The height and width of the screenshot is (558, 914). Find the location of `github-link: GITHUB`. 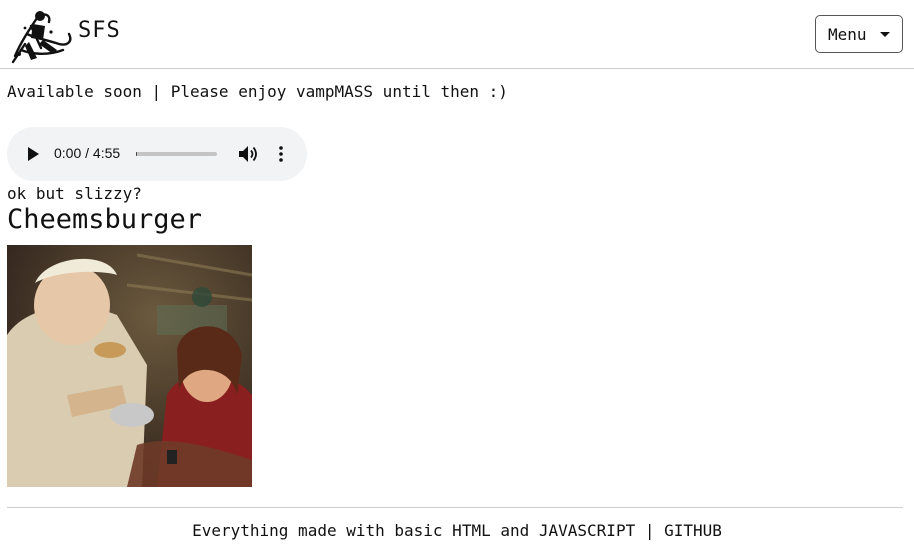

github-link: GITHUB is located at coordinates (693, 530).